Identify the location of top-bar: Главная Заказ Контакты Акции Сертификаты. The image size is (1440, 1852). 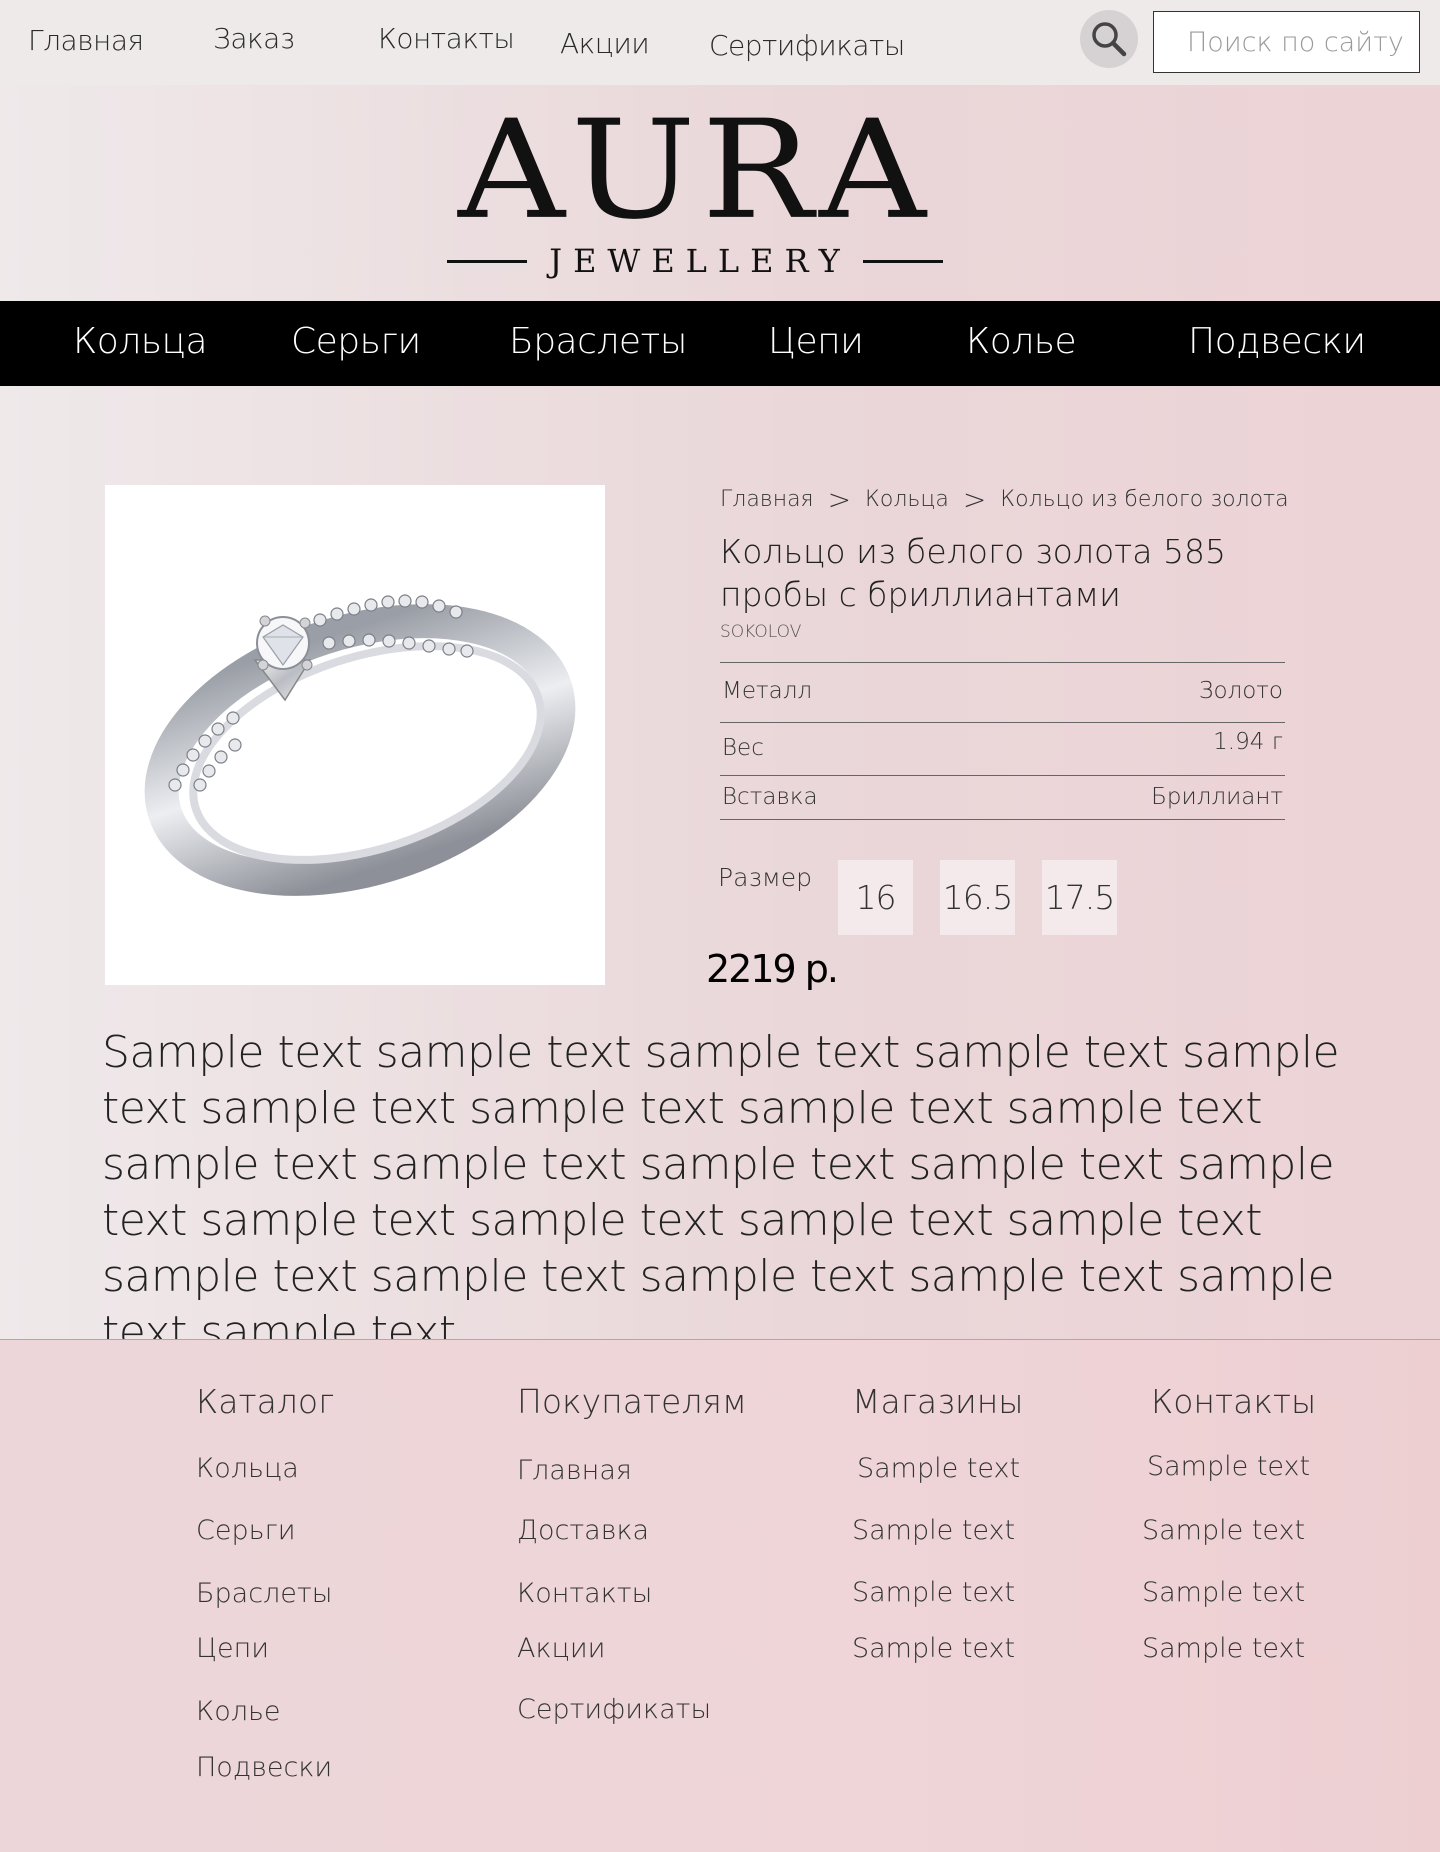
(720, 42).